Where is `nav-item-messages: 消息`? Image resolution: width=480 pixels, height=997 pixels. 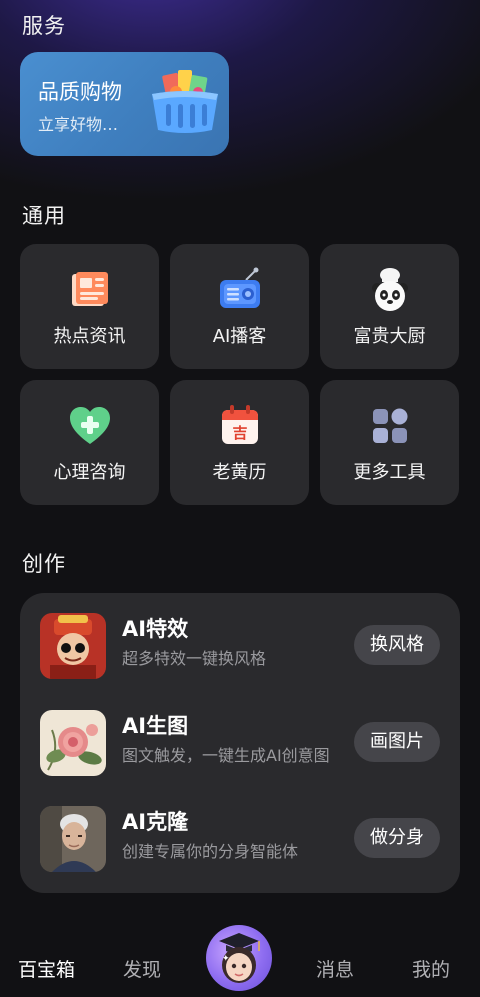
nav-item-messages: 消息 is located at coordinates (335, 968).